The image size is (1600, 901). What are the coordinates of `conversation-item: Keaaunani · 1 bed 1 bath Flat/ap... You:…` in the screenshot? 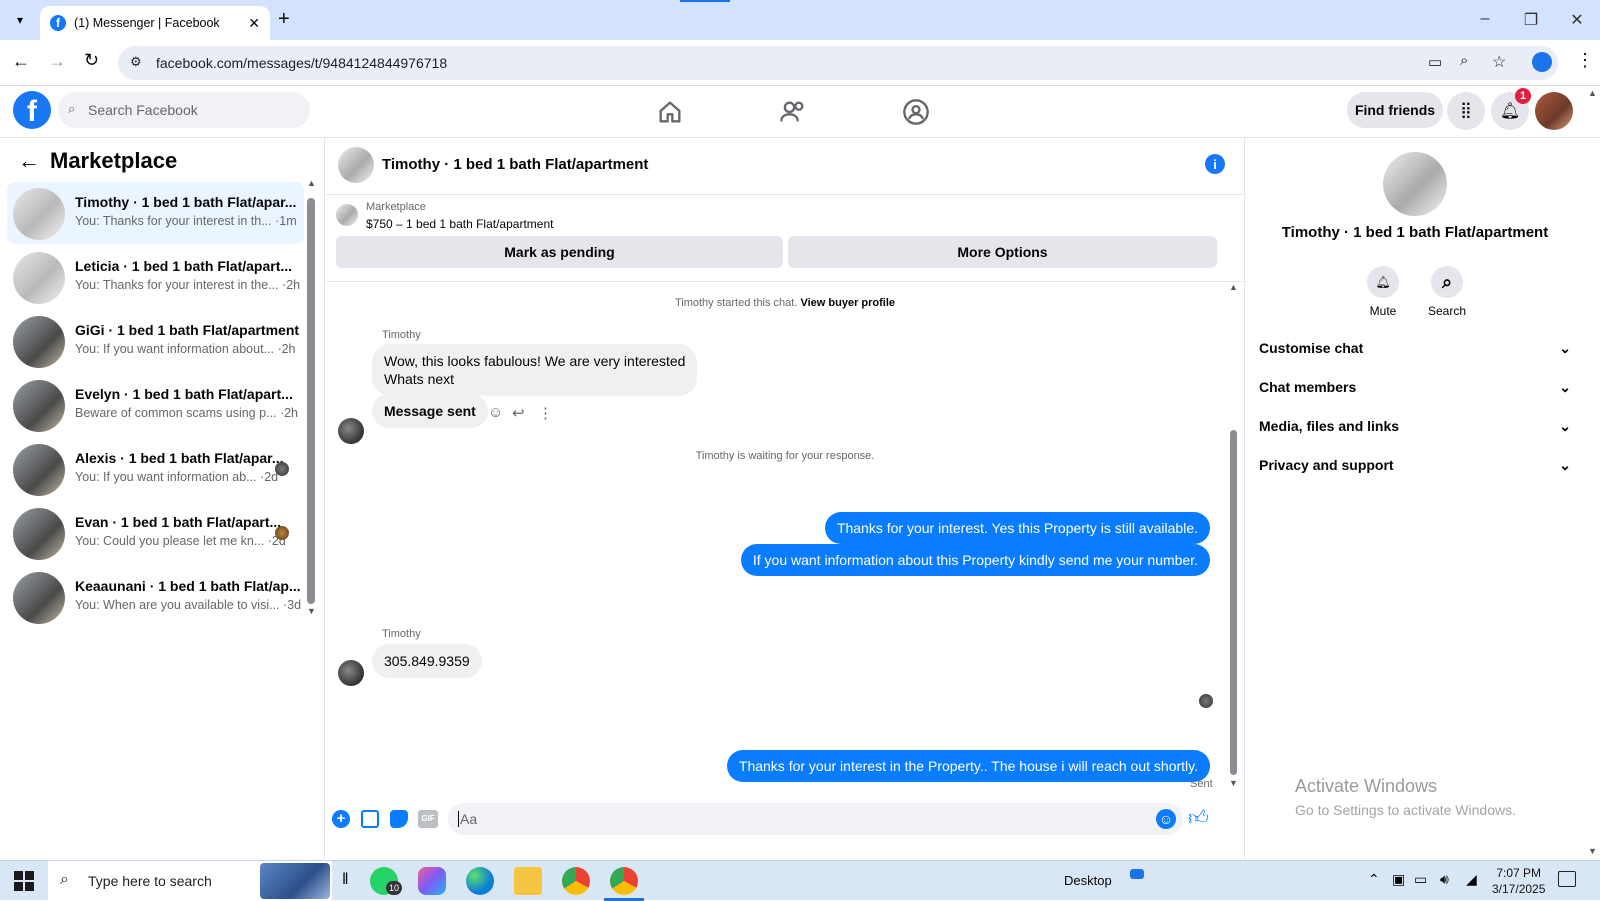 It's located at (155, 597).